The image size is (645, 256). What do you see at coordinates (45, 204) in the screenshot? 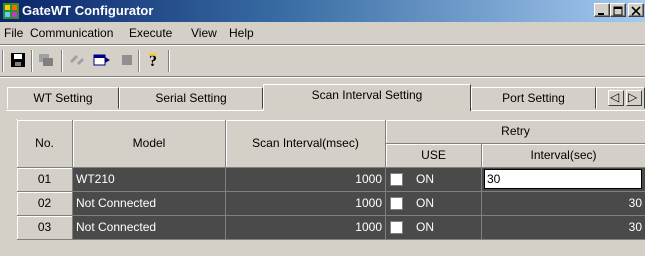
I see `row-number: 02` at bounding box center [45, 204].